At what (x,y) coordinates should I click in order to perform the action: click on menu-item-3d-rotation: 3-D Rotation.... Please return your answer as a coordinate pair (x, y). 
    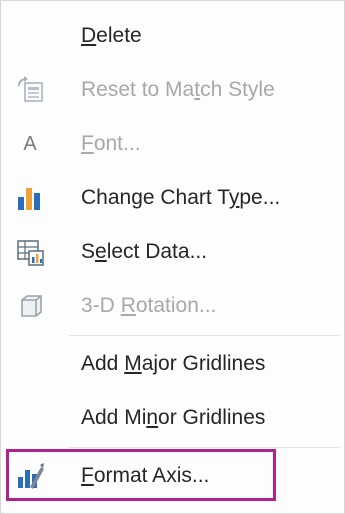
    Looking at the image, I should click on (172, 306).